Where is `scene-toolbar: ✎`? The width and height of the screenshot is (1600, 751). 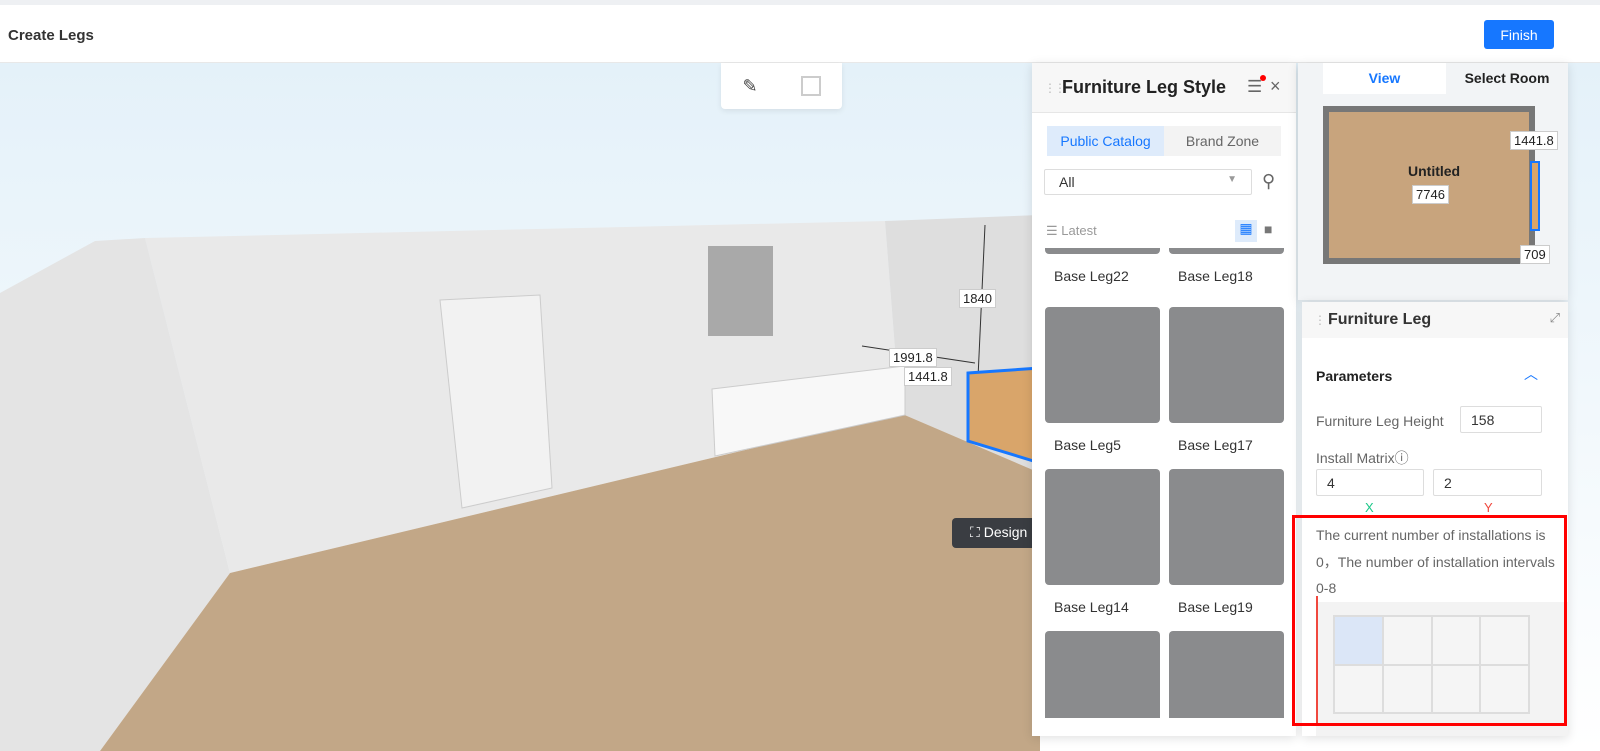
scene-toolbar: ✎ is located at coordinates (781, 86).